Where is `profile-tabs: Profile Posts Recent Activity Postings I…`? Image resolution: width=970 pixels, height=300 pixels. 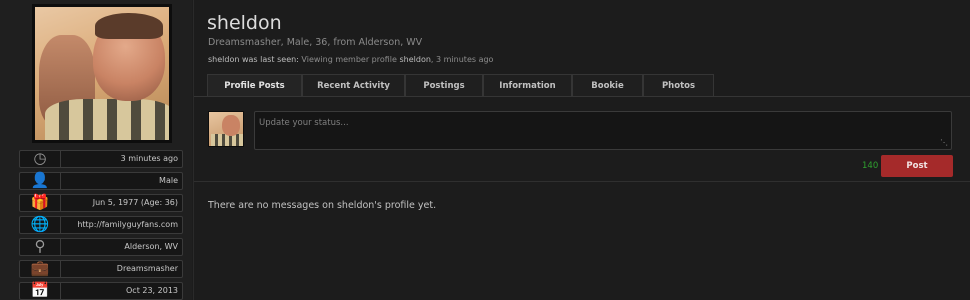 profile-tabs: Profile Posts Recent Activity Postings I… is located at coordinates (460, 85).